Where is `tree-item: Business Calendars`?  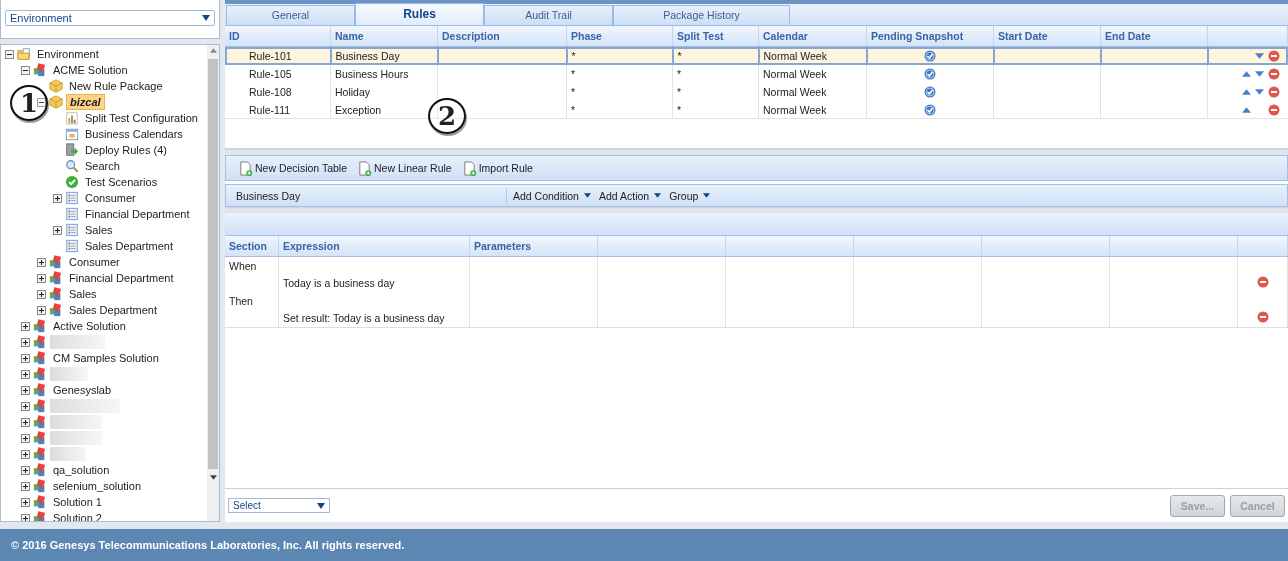
tree-item: Business Calendars is located at coordinates (134, 134).